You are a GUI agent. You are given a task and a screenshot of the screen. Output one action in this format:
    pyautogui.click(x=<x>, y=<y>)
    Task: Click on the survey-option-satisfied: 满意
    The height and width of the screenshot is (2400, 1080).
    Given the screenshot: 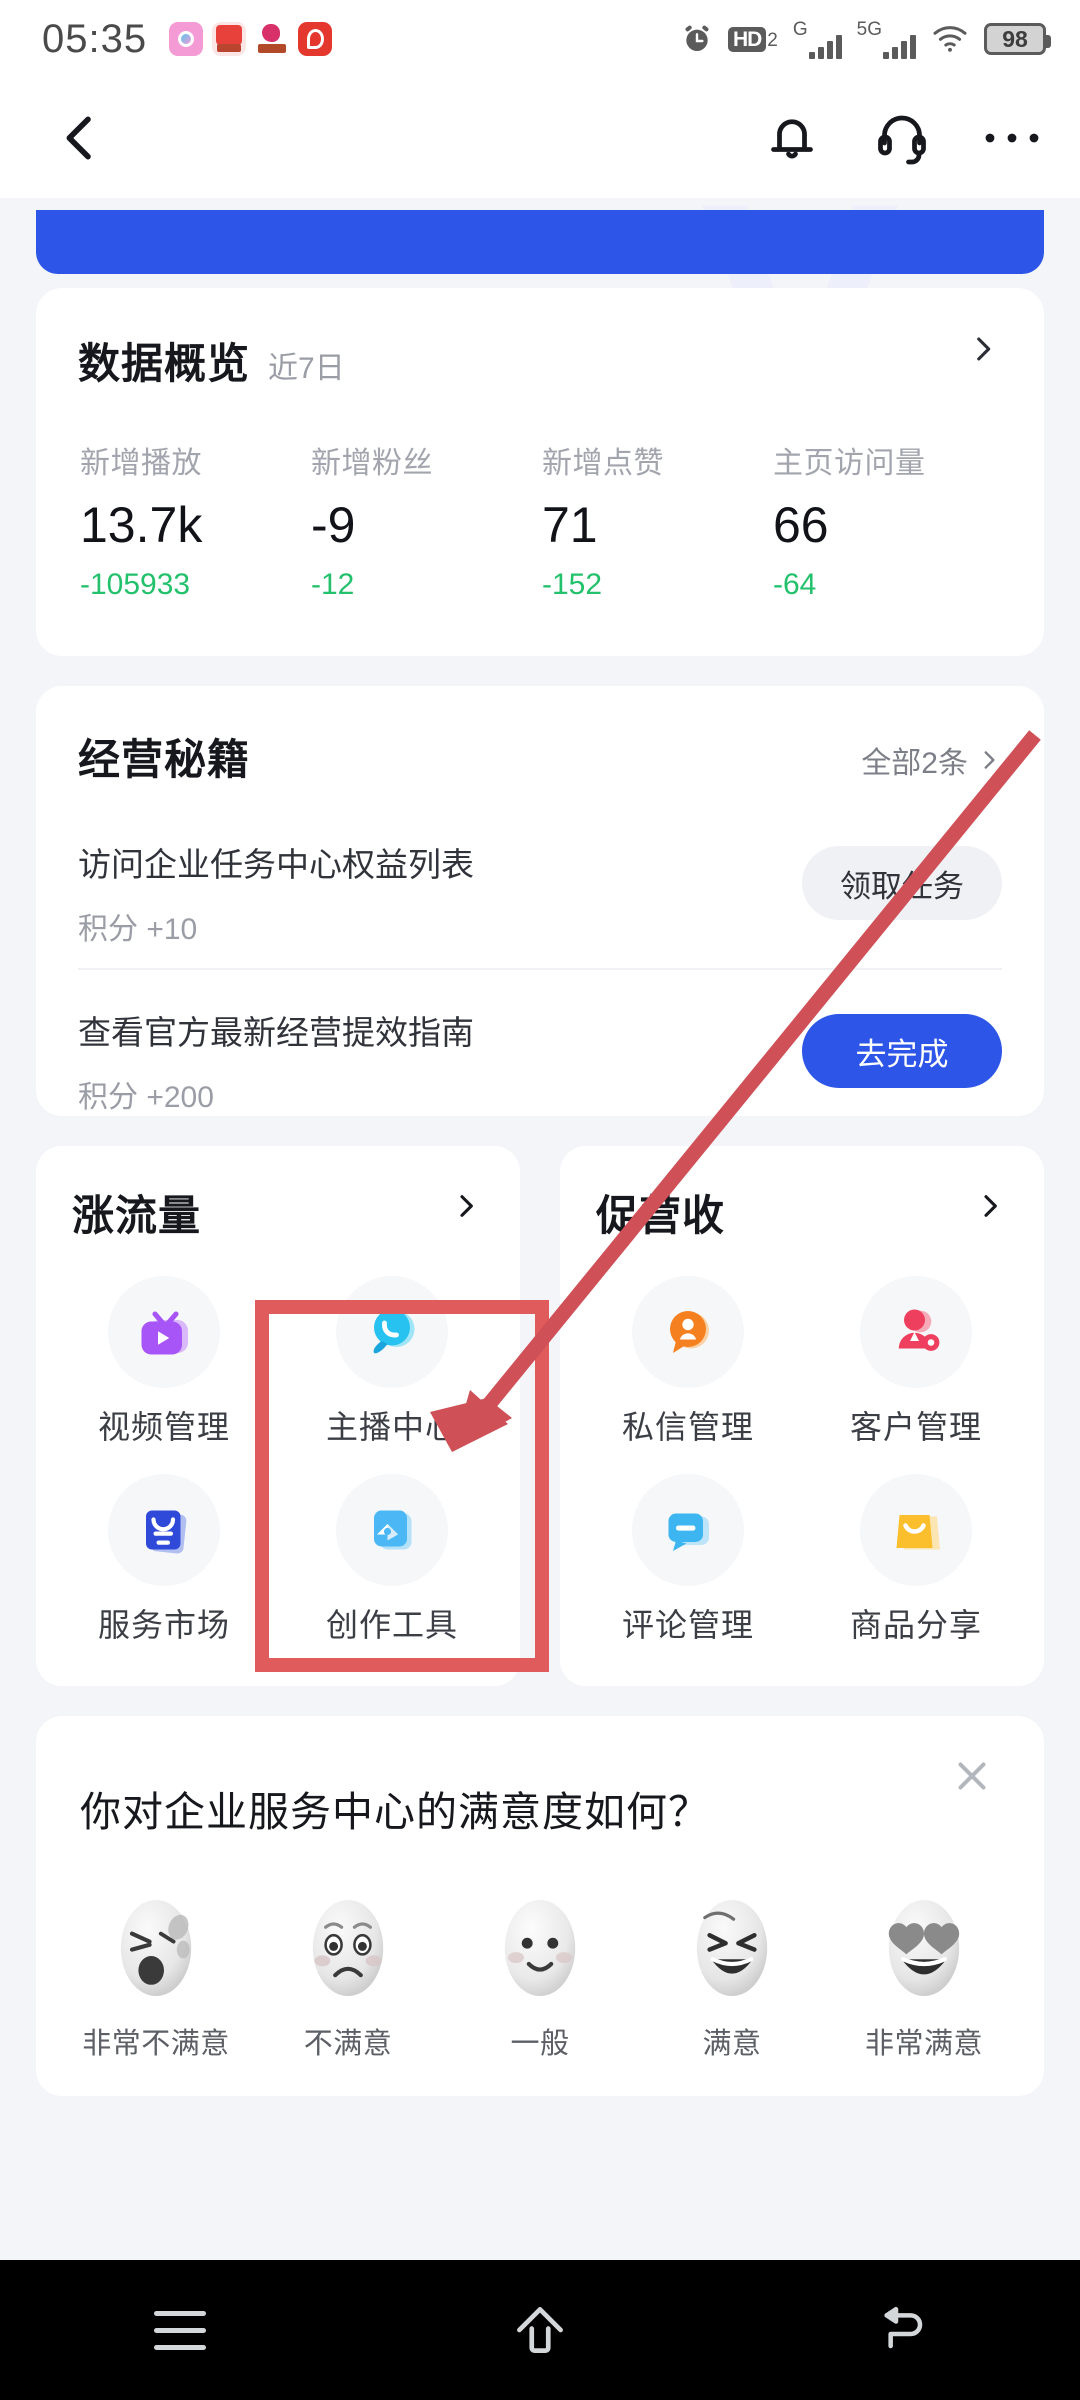 What is the action you would take?
    pyautogui.click(x=732, y=1977)
    